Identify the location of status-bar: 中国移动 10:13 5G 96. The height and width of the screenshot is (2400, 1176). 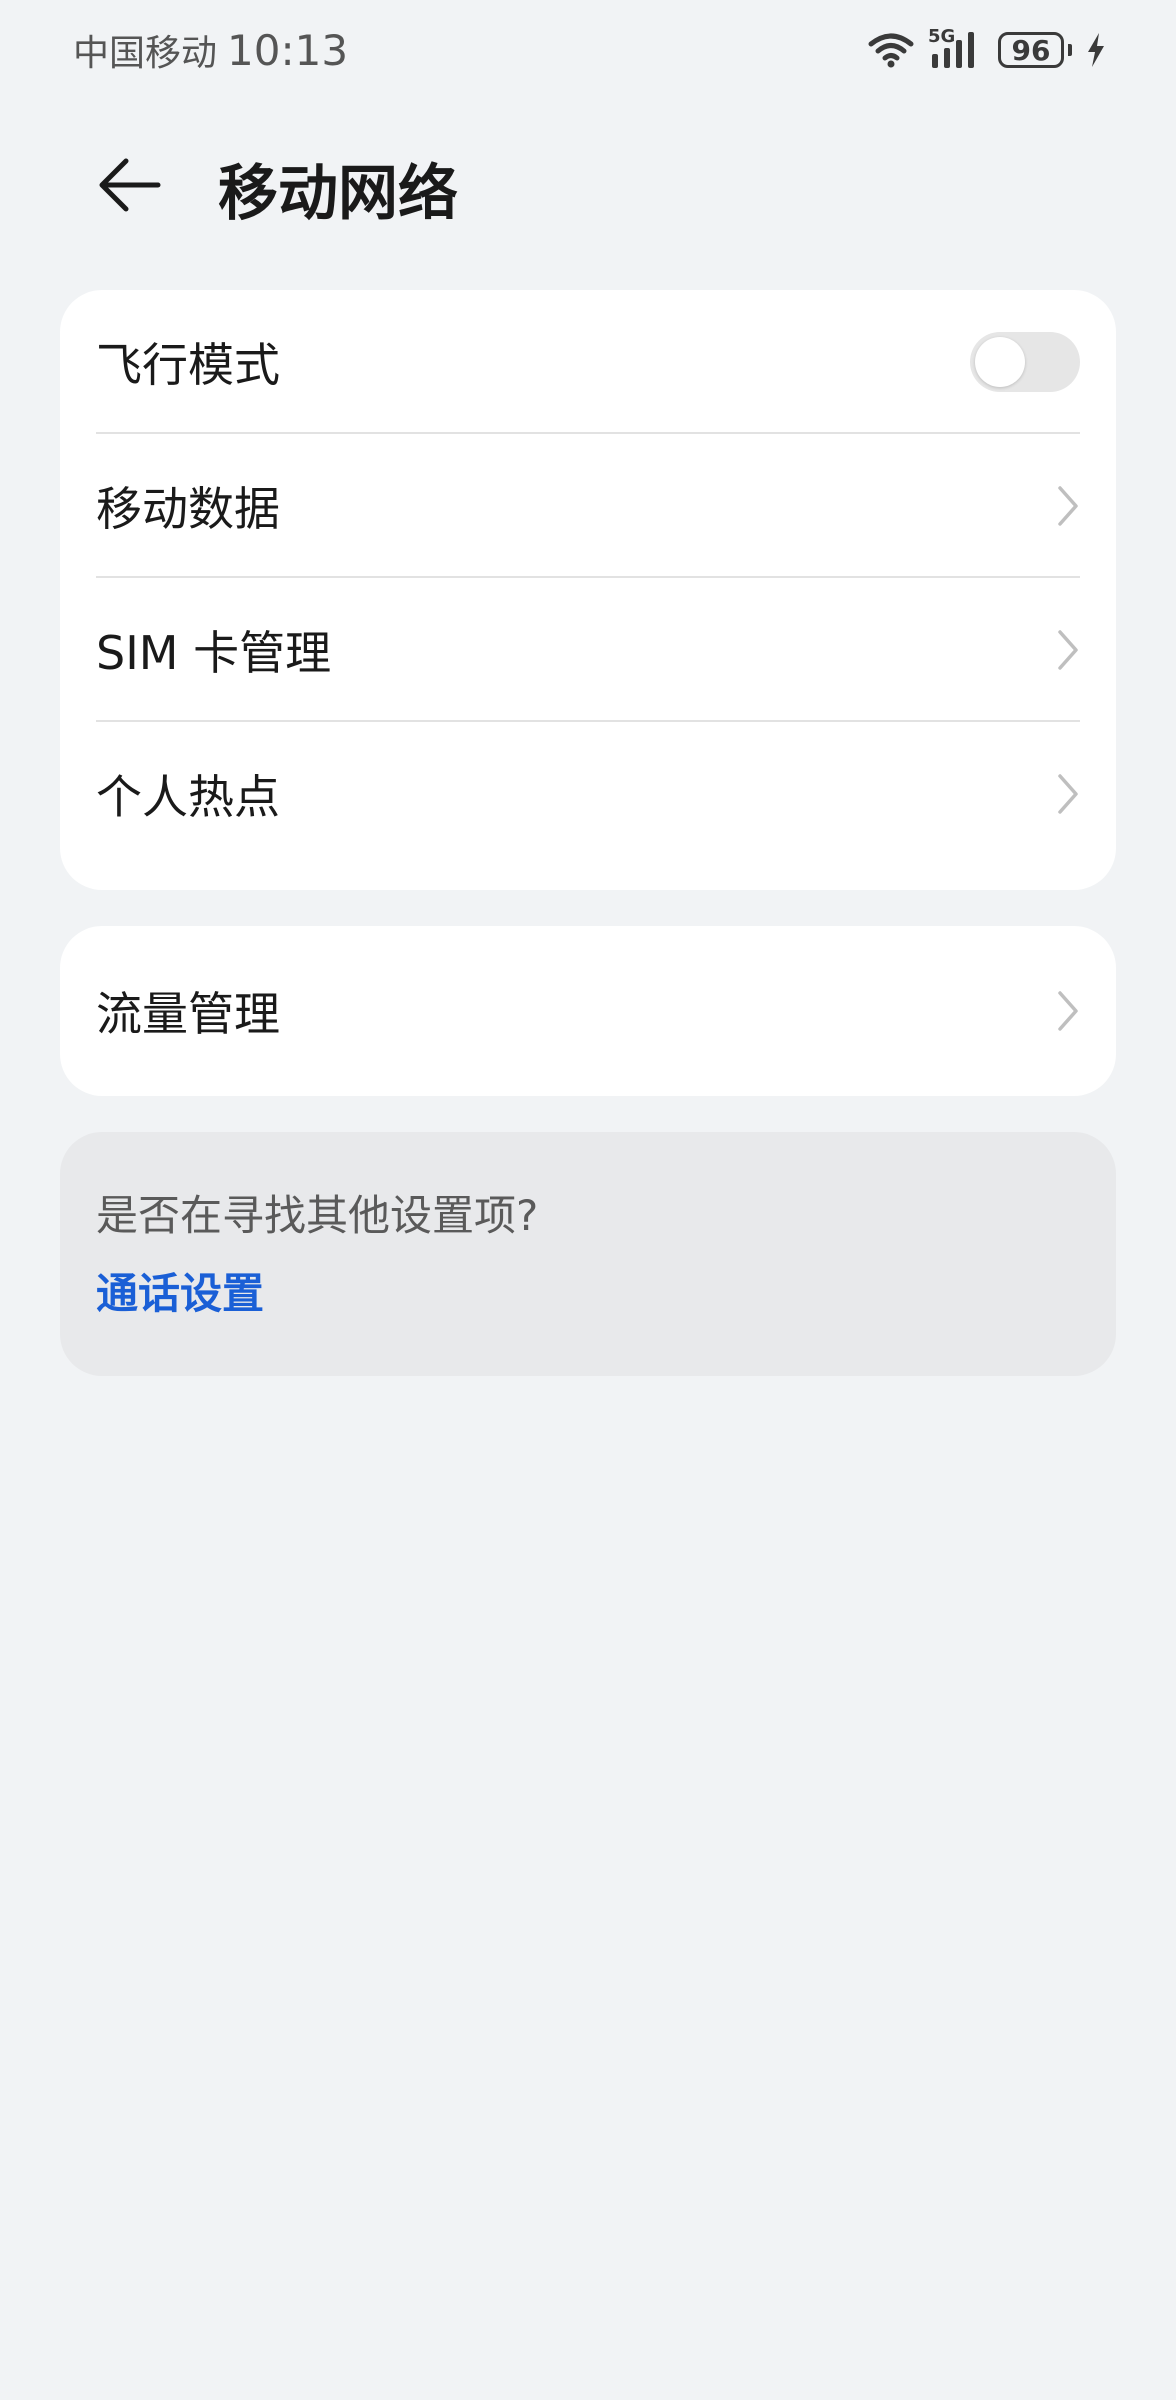
(588, 50).